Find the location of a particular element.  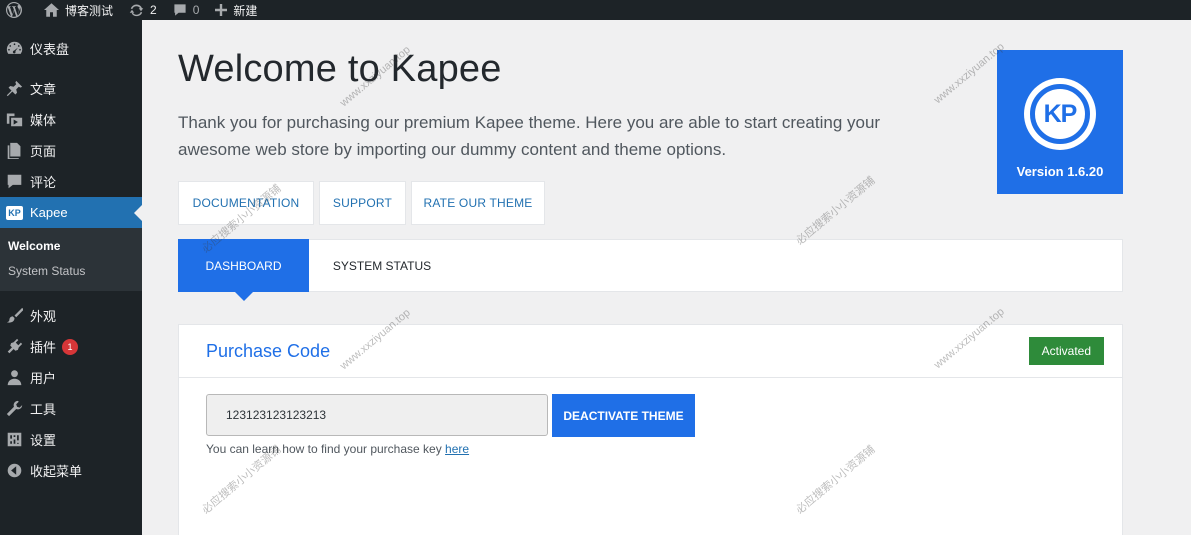

sidebar-item-settings: 设置 is located at coordinates (71, 439).